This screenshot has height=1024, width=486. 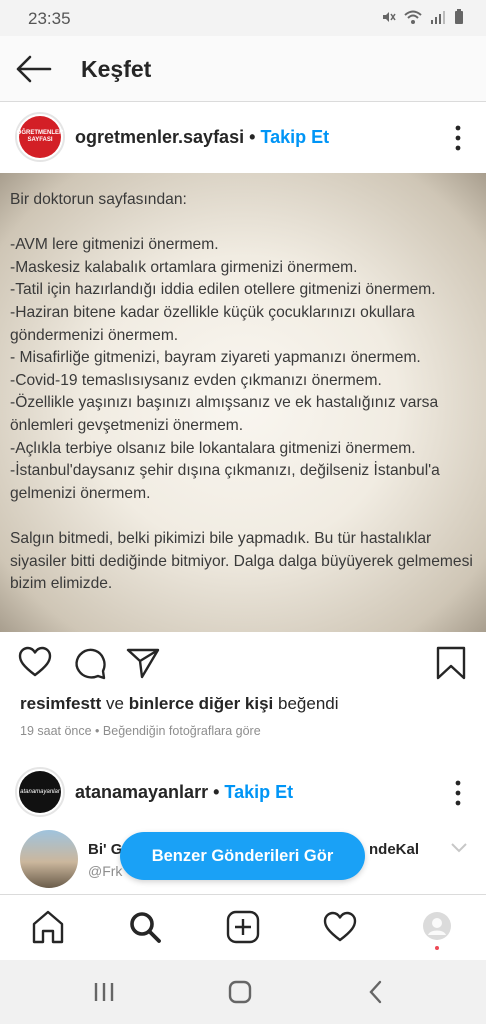 I want to click on home-icon, so click(x=48, y=927).